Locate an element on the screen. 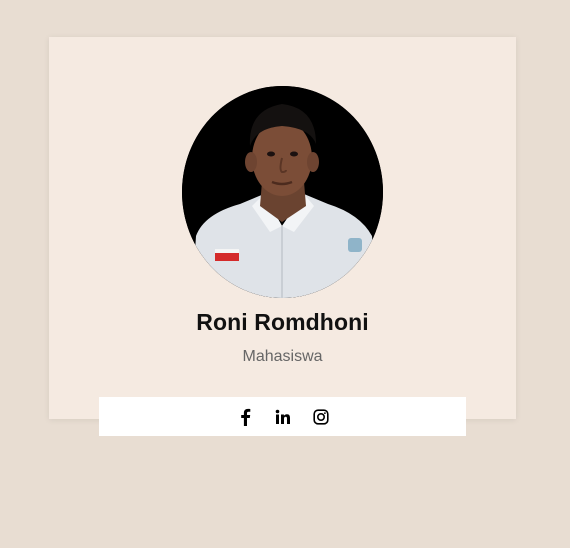 Image resolution: width=570 pixels, height=548 pixels. profile-photo is located at coordinates (282, 192).